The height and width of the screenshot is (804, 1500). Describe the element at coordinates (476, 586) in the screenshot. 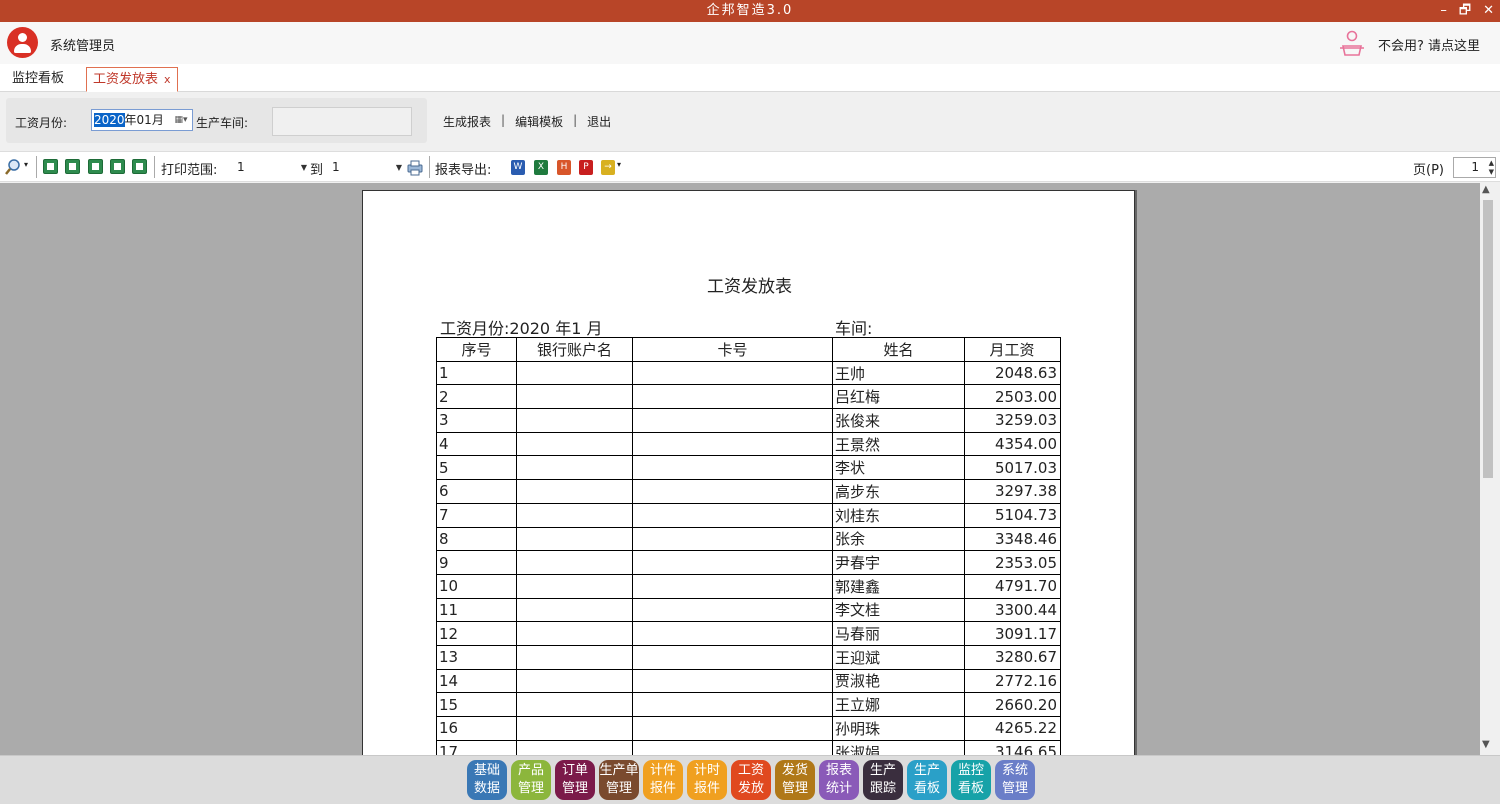

I see `cell-no: 10` at that location.